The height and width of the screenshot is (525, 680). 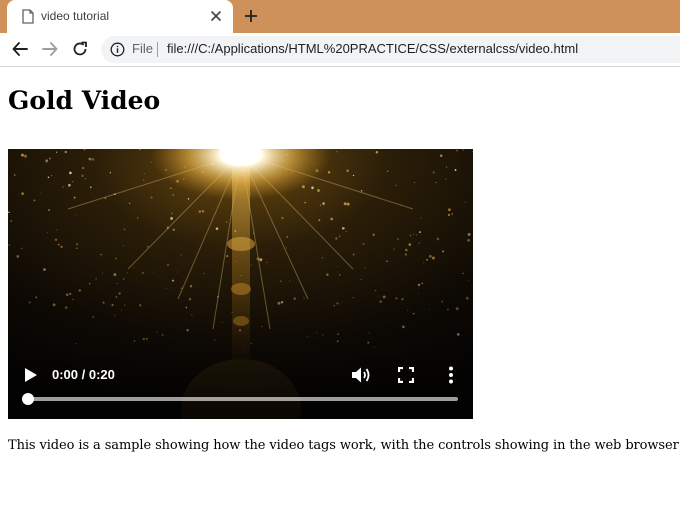 I want to click on fullscreen-icon, so click(x=406, y=375).